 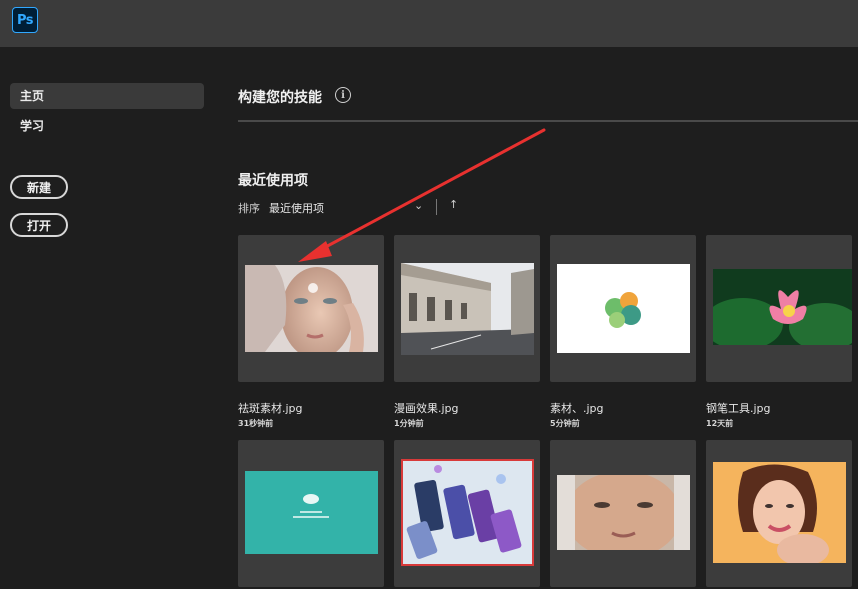 What do you see at coordinates (107, 96) in the screenshot?
I see `sidebar-item-home: 主页` at bounding box center [107, 96].